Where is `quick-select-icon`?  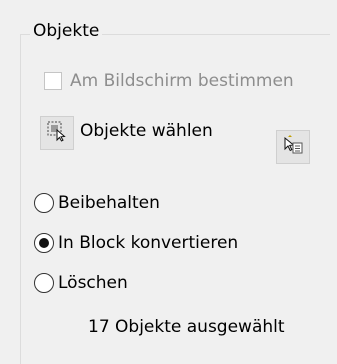
quick-select-icon is located at coordinates (293, 147).